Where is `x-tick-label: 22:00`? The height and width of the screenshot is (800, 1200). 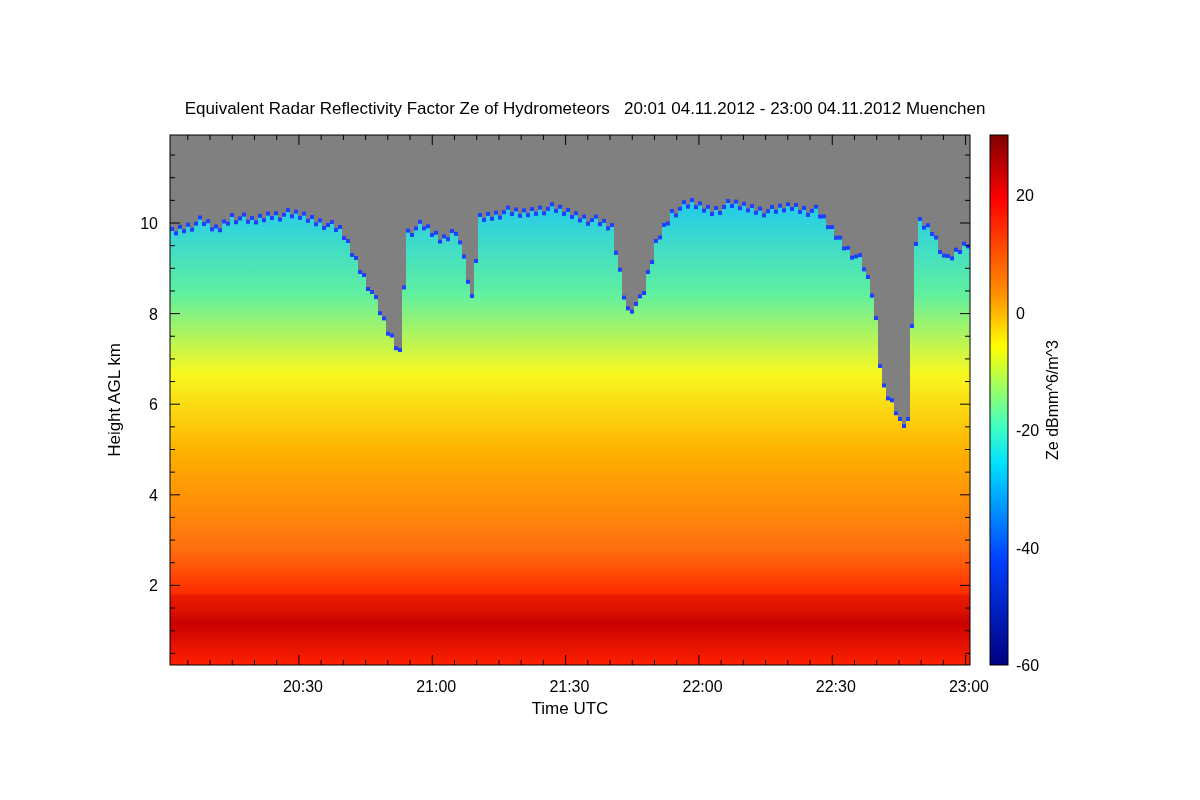
x-tick-label: 22:00 is located at coordinates (702, 686).